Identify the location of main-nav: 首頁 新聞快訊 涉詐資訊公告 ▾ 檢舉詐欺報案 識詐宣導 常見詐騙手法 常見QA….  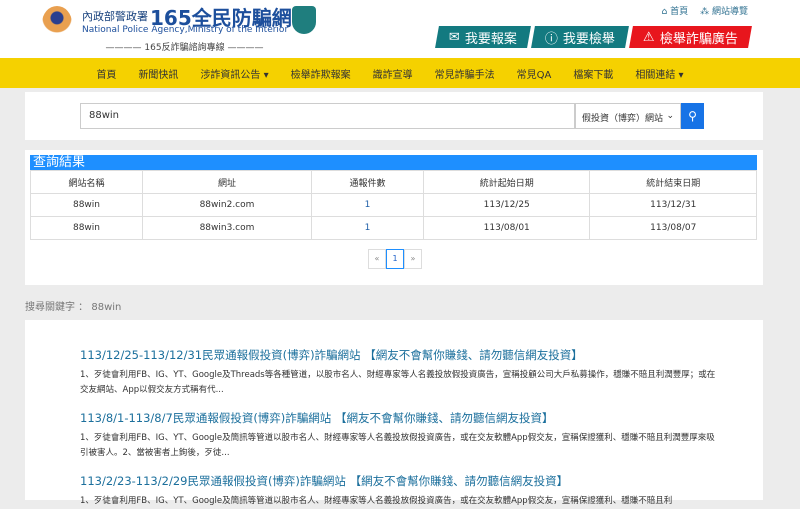
(400, 73).